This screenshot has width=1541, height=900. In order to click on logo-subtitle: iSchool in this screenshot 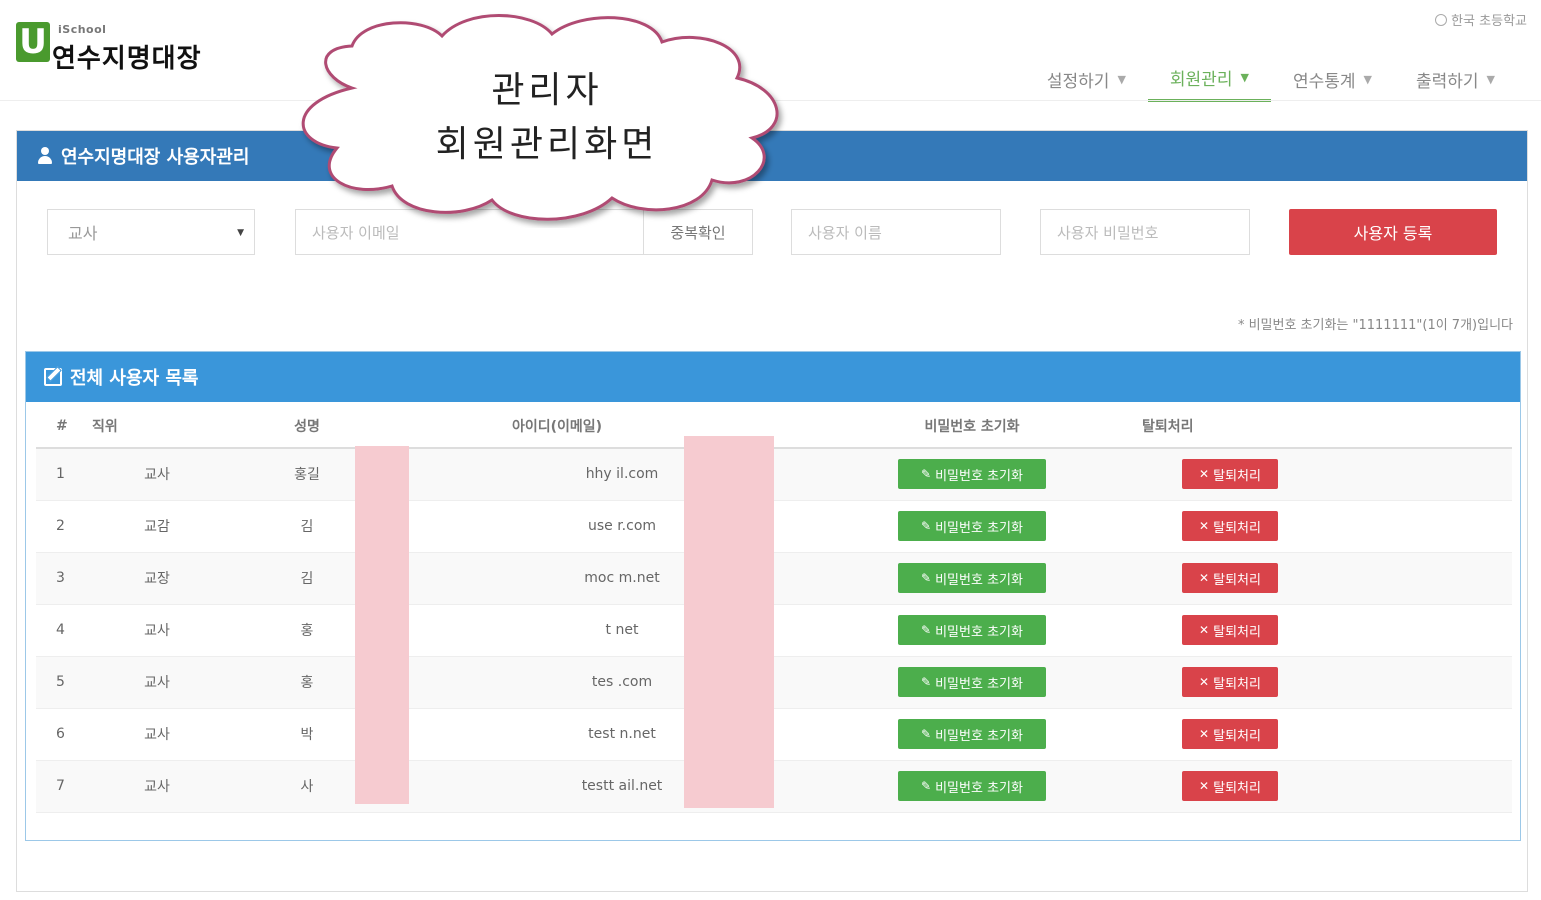, I will do `click(82, 29)`.